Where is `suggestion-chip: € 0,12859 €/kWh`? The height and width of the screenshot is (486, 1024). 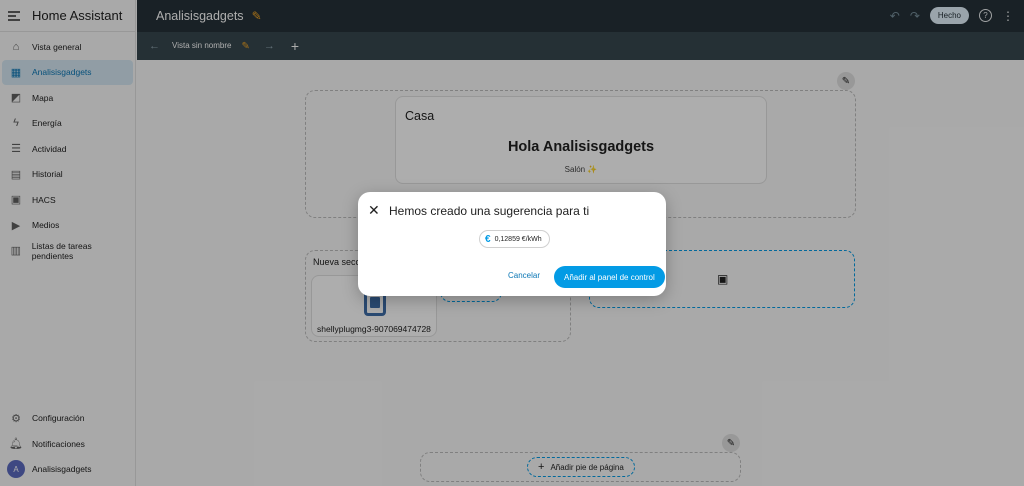
suggestion-chip: € 0,12859 €/kWh is located at coordinates (514, 239).